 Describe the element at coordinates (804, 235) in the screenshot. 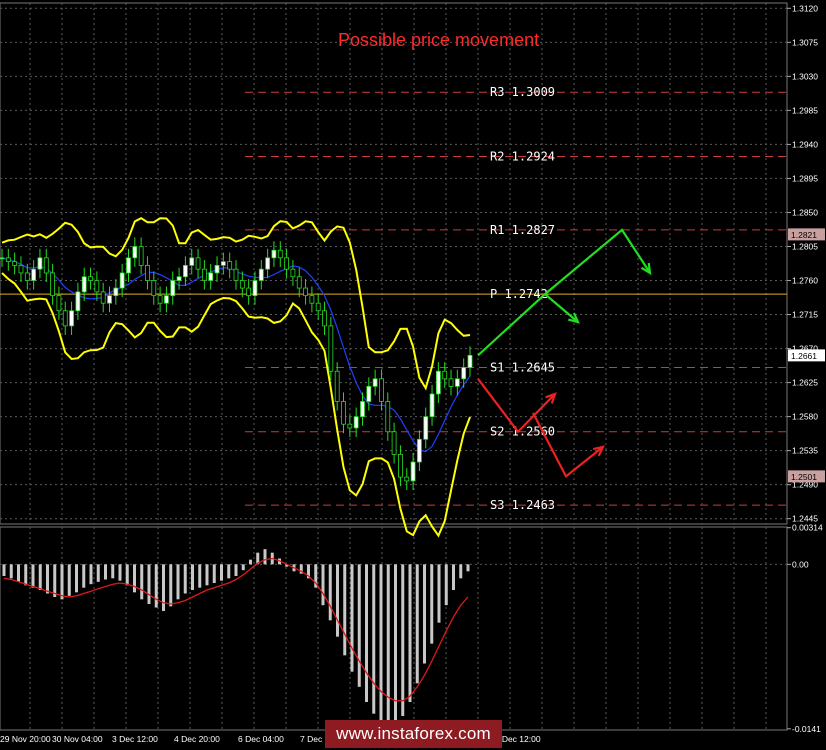

I see `price-marker-label: 1.2821` at that location.